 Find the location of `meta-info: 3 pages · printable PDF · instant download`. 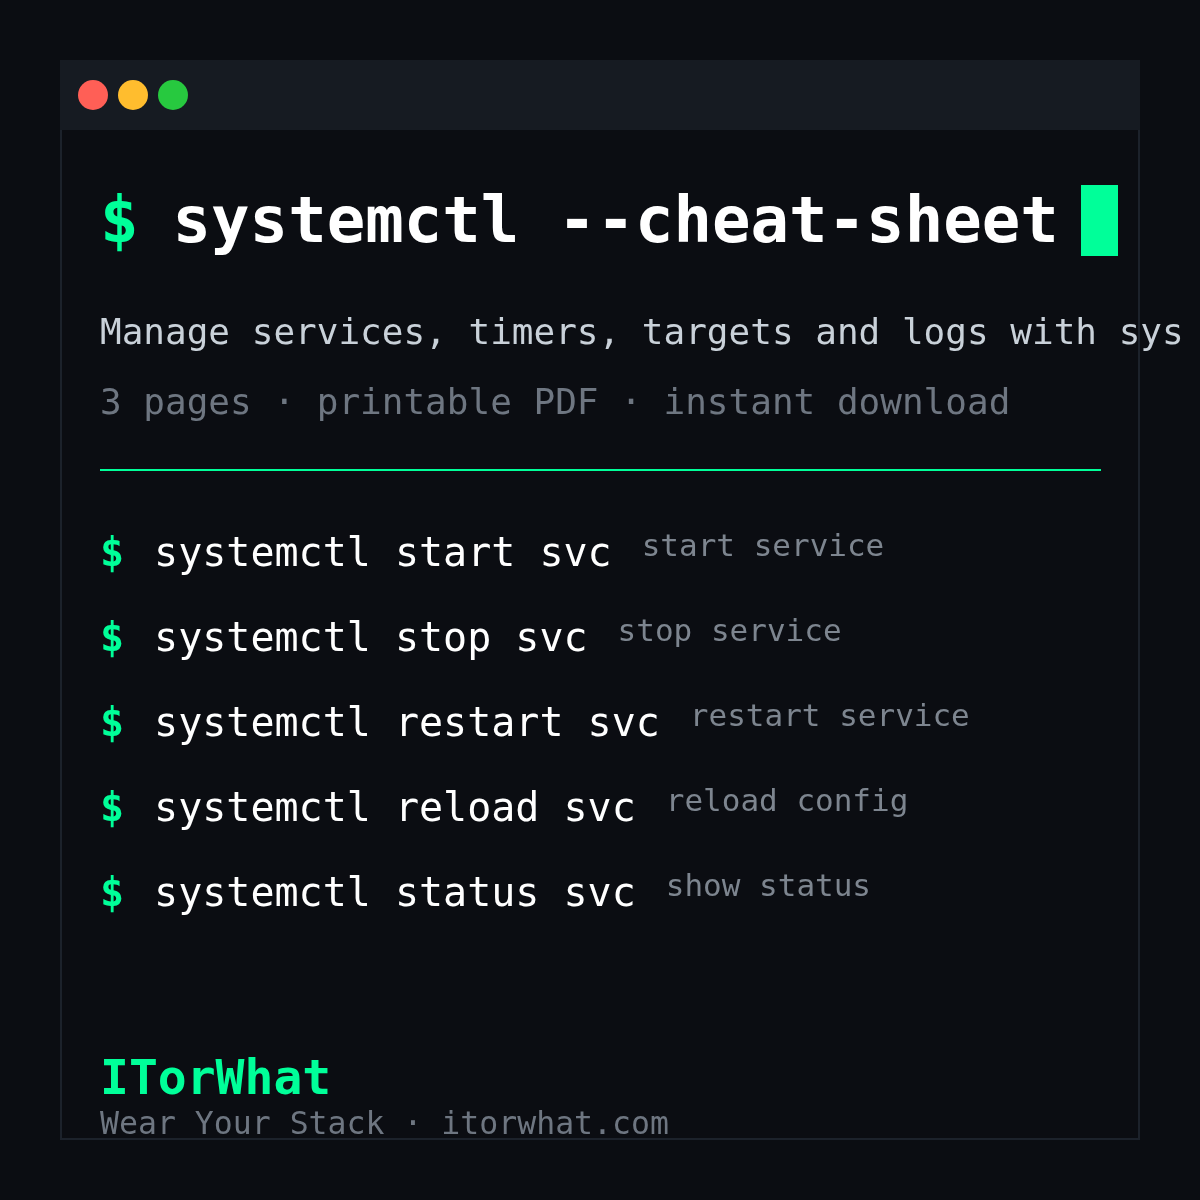

meta-info: 3 pages · printable PDF · instant download is located at coordinates (556, 402).